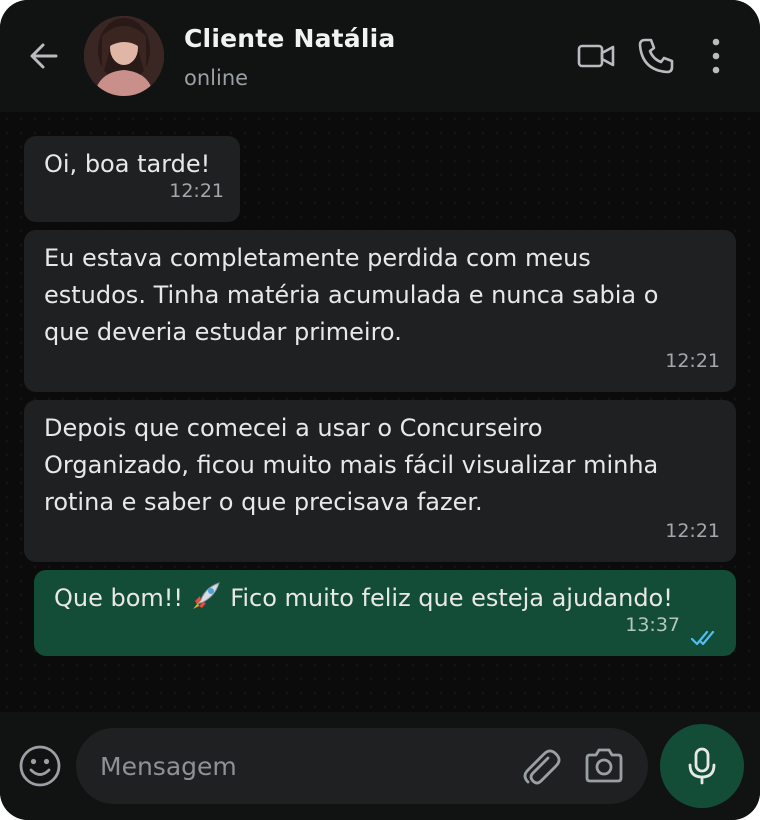 The width and height of the screenshot is (760, 820). Describe the element at coordinates (380, 56) in the screenshot. I see `chat-header: Cliente Natália online` at that location.